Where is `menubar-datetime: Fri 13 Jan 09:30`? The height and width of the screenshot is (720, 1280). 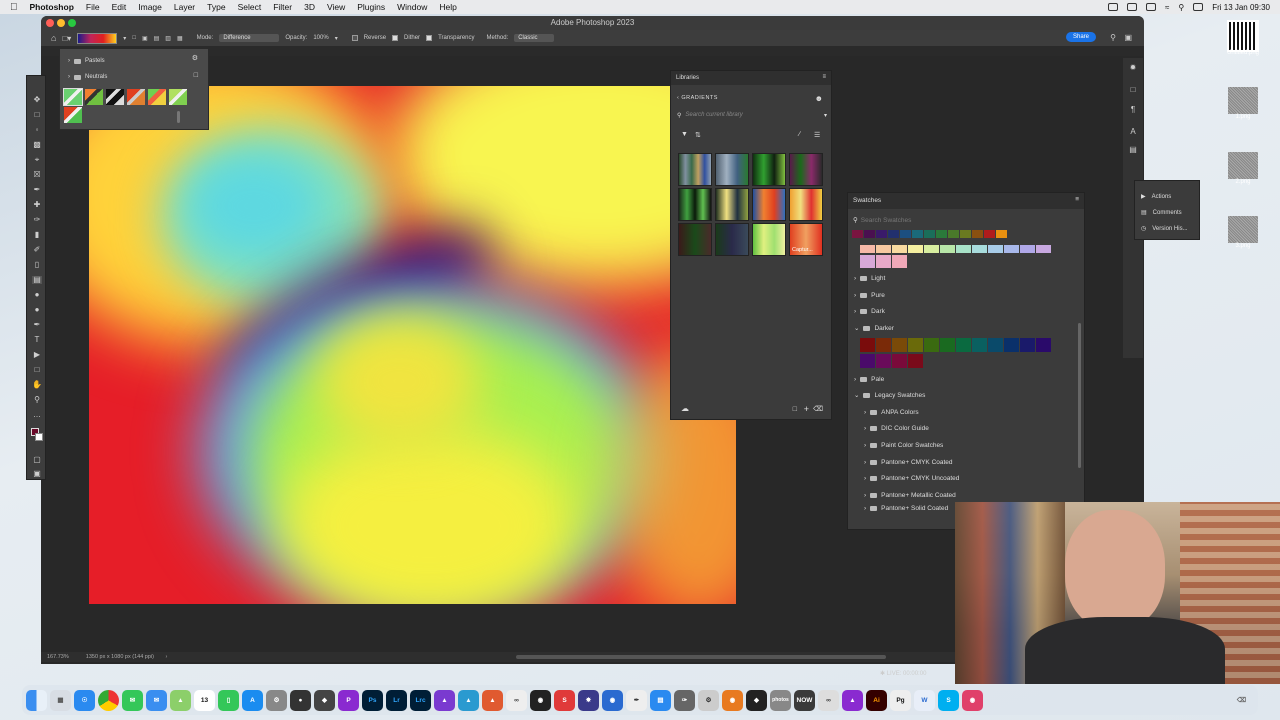
menubar-datetime: Fri 13 Jan 09:30 is located at coordinates (1241, 7).